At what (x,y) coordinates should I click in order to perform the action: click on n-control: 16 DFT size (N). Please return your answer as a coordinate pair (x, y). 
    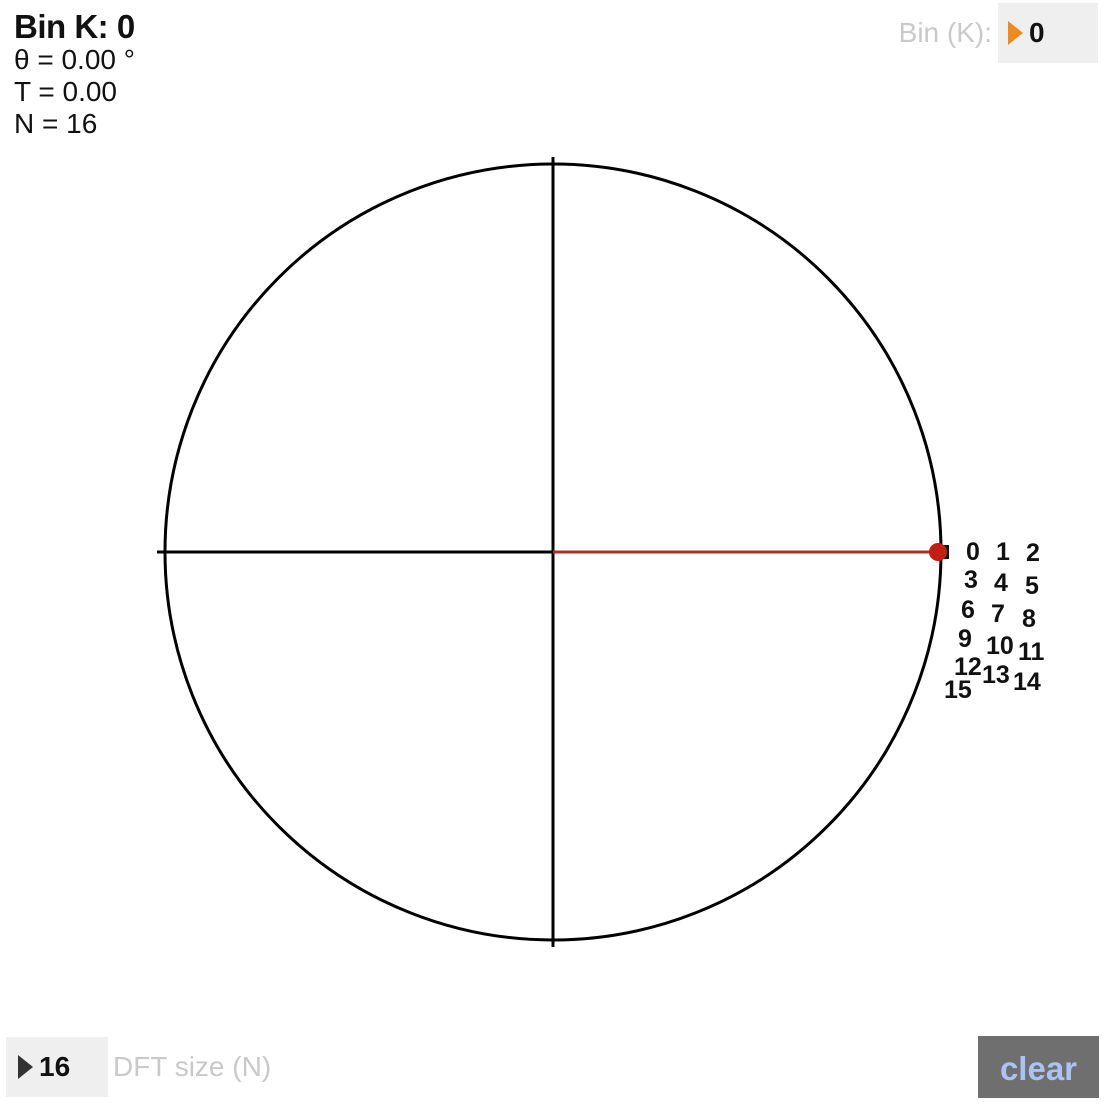
    Looking at the image, I should click on (138, 1067).